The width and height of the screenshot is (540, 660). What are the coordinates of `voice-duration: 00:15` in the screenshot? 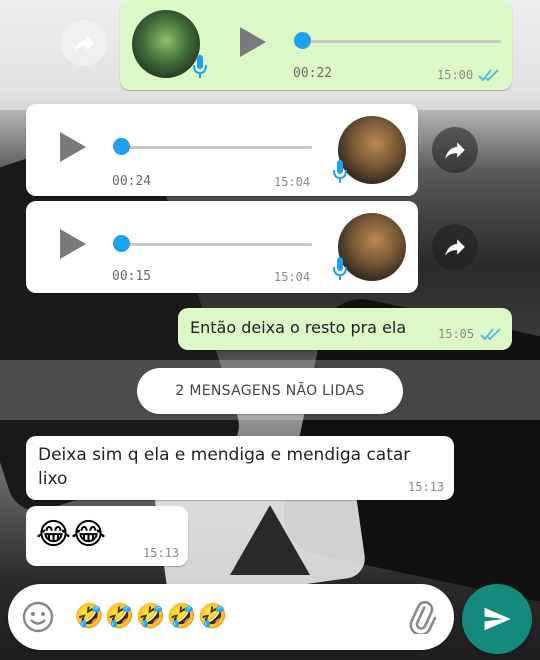 It's located at (132, 276).